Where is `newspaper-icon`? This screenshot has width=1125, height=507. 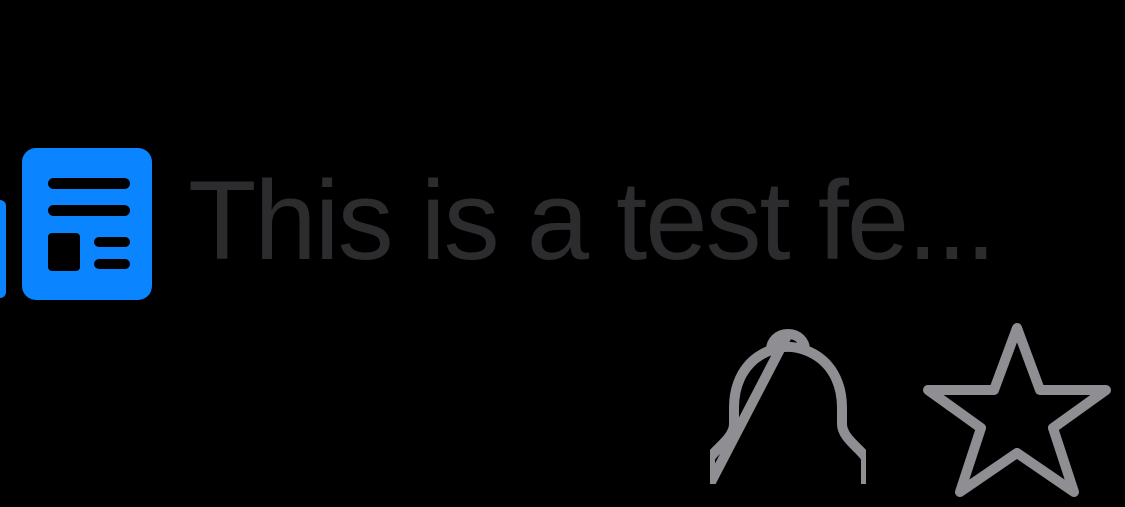 newspaper-icon is located at coordinates (77, 224).